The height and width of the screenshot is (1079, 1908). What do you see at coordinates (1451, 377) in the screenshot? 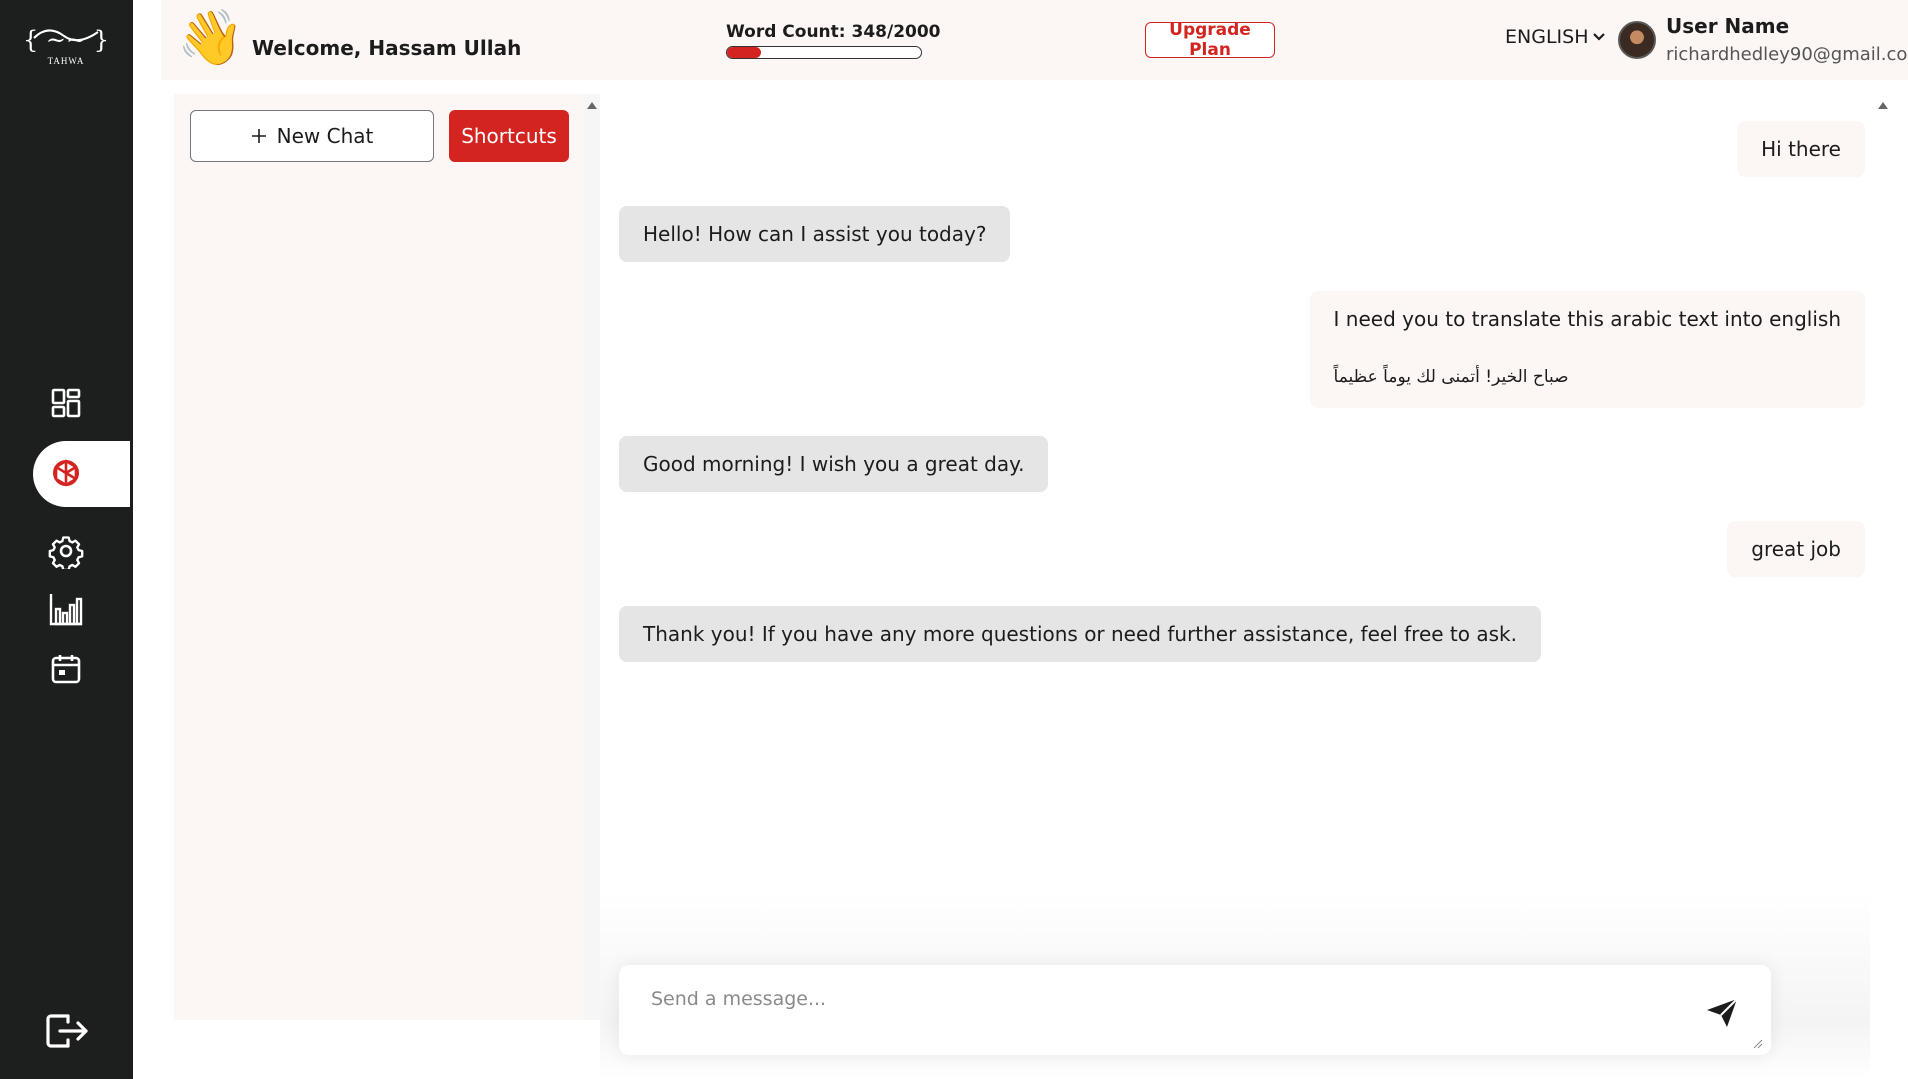
I see `message-arabic-text: صباح الخير! أتمنى لك يوماً عظيماً` at bounding box center [1451, 377].